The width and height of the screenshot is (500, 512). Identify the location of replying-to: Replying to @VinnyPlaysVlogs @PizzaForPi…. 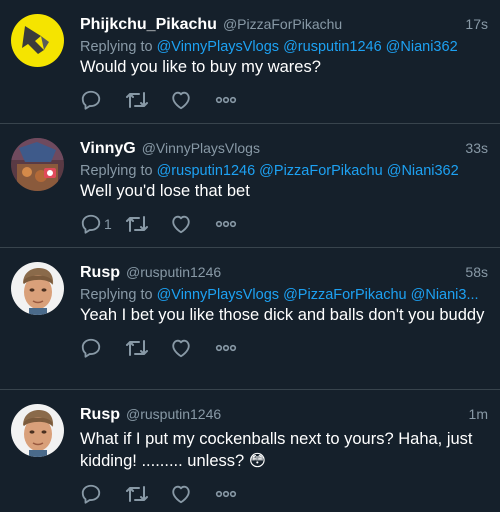
(284, 295).